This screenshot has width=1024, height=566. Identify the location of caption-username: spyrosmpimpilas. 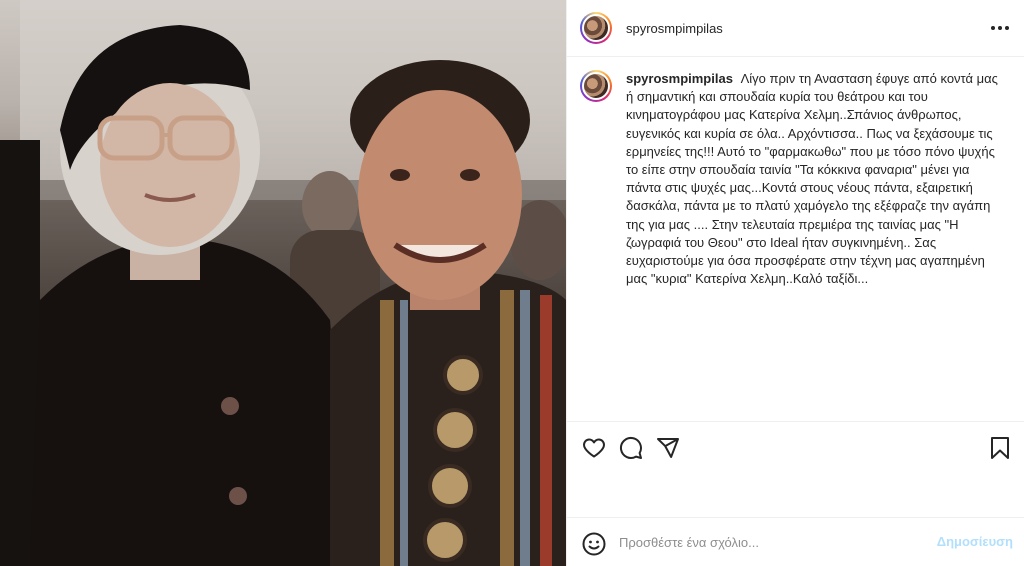
(679, 78).